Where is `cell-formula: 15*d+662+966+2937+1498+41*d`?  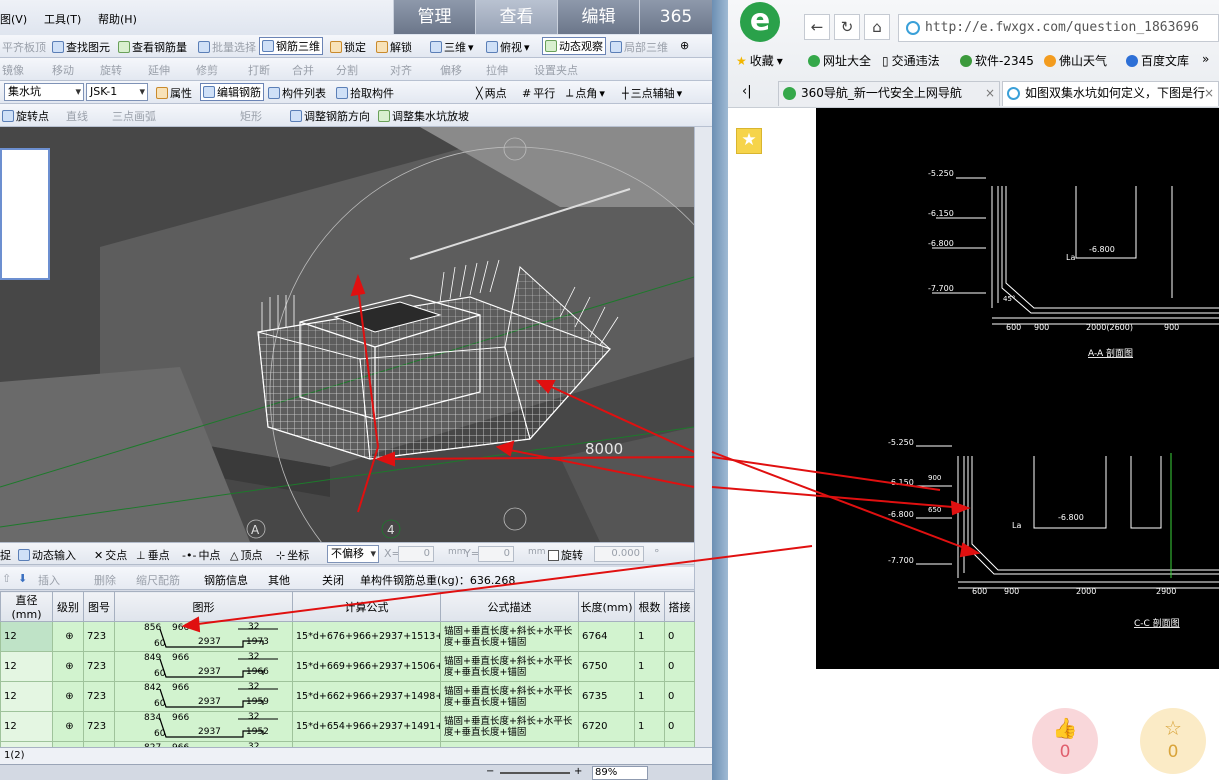 cell-formula: 15*d+662+966+2937+1498+41*d is located at coordinates (366, 696).